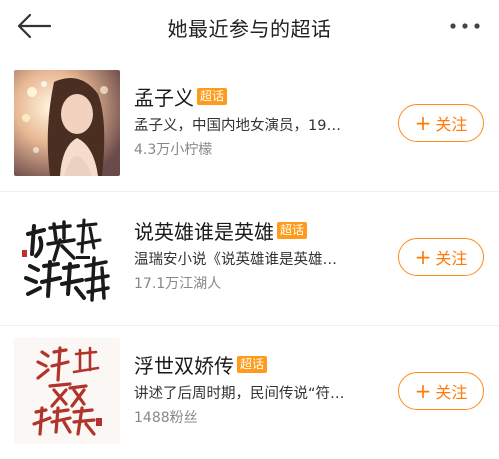  Describe the element at coordinates (164, 96) in the screenshot. I see `topic-name: 孟子义` at that location.